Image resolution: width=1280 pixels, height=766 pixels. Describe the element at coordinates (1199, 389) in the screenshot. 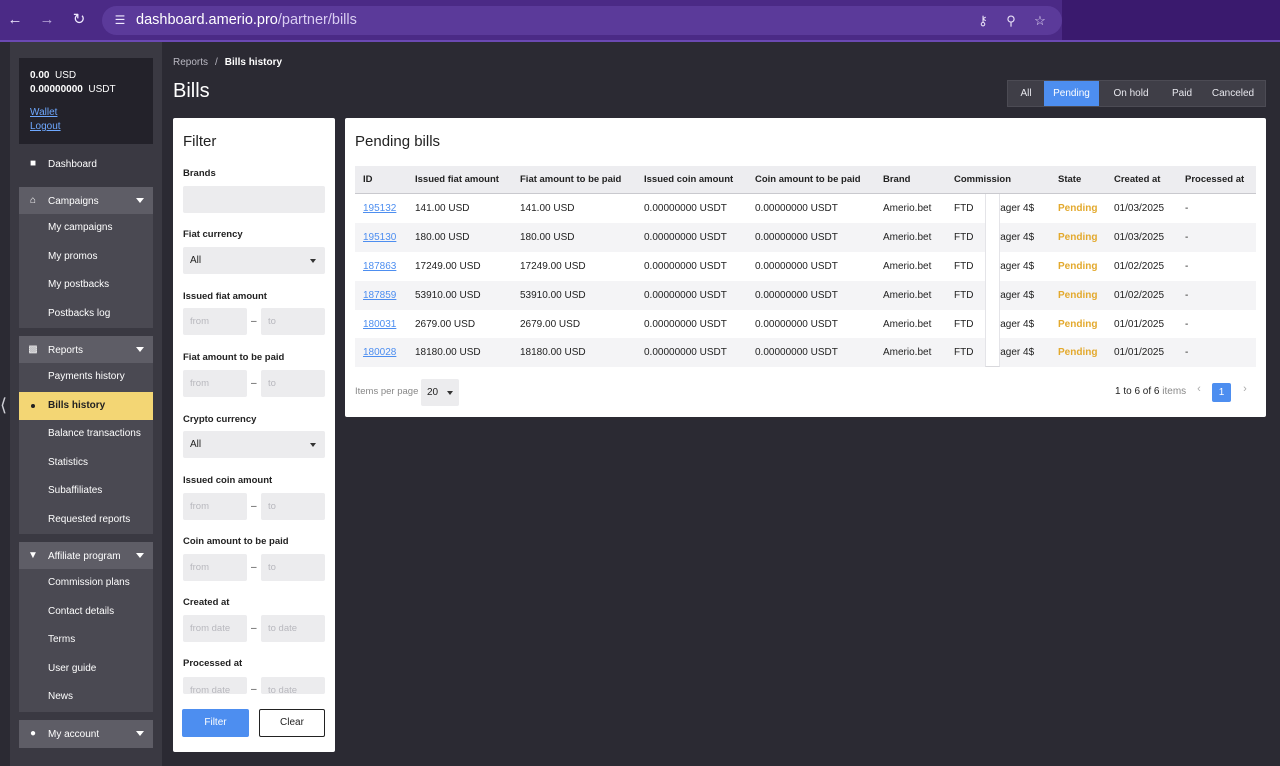

I see `chevron-left-icon: ‹` at that location.